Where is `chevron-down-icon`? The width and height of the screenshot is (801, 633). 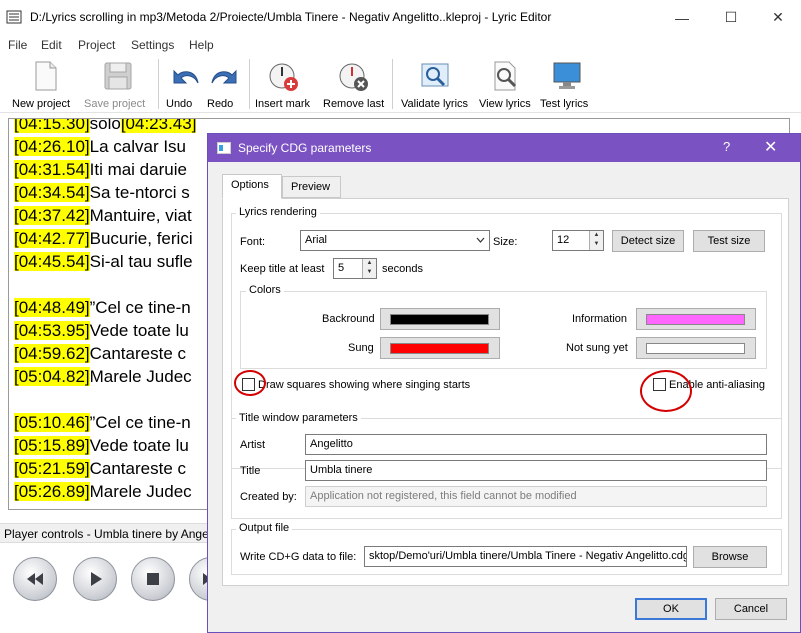 chevron-down-icon is located at coordinates (480, 240).